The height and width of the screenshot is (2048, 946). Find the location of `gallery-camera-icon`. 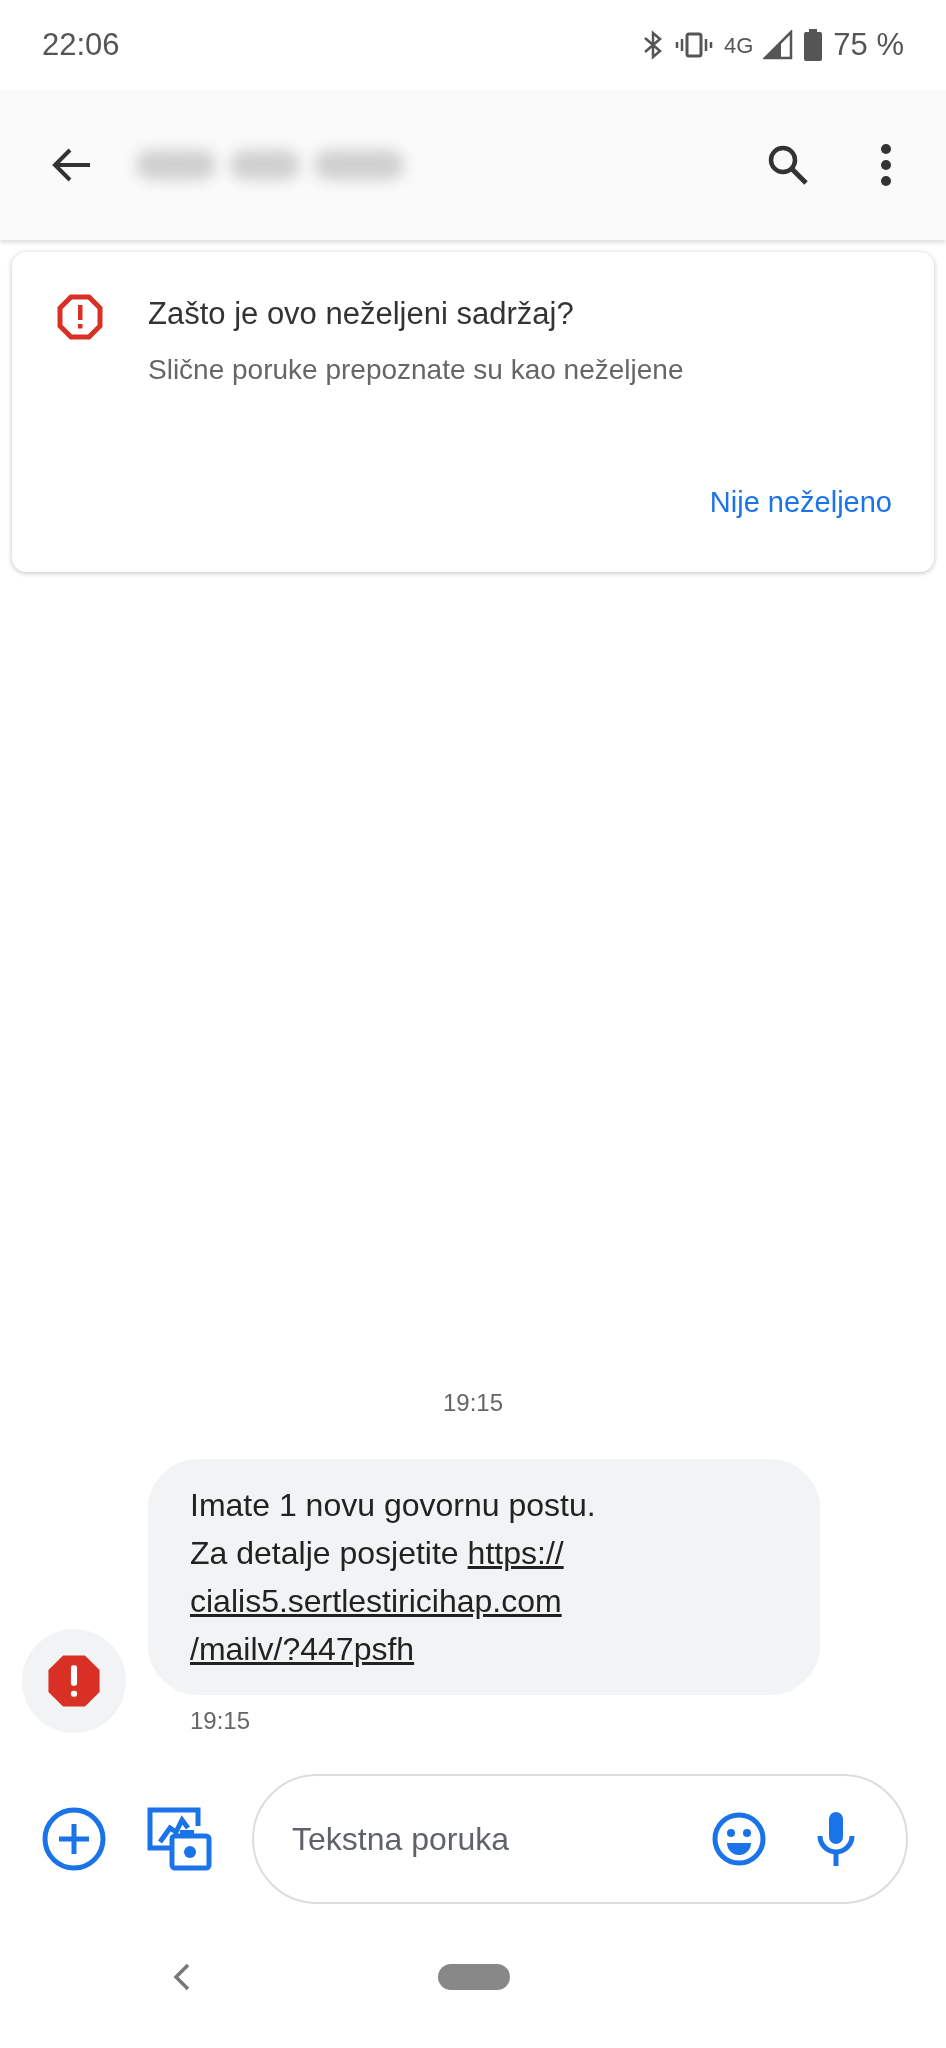

gallery-camera-icon is located at coordinates (179, 1839).